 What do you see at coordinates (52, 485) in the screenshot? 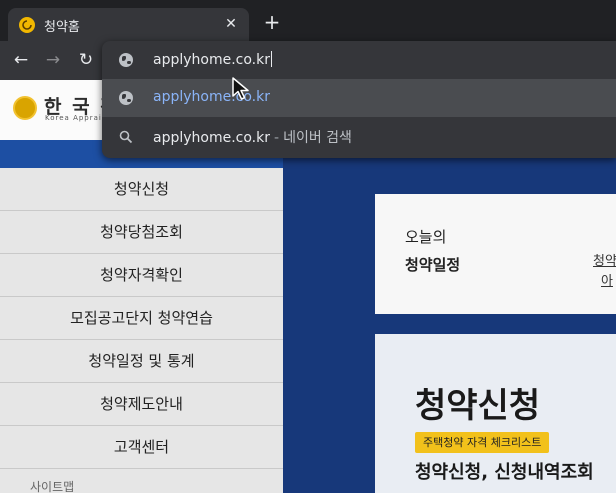
I see `menu-more-link: 사이트맵` at bounding box center [52, 485].